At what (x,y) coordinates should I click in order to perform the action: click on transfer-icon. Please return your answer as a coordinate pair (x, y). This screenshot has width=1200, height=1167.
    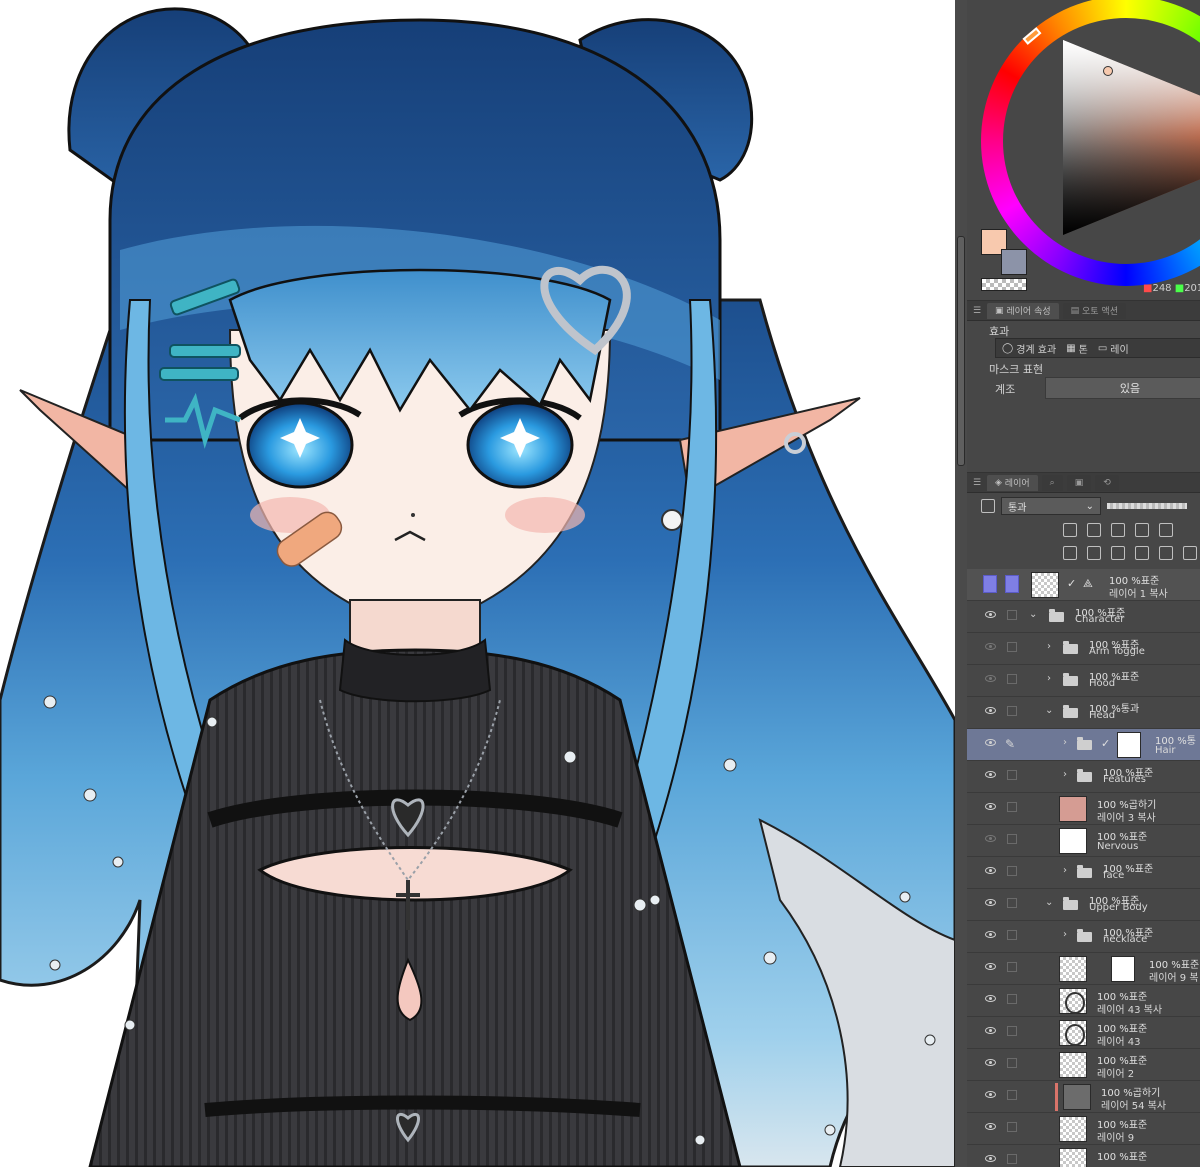
    Looking at the image, I should click on (1142, 553).